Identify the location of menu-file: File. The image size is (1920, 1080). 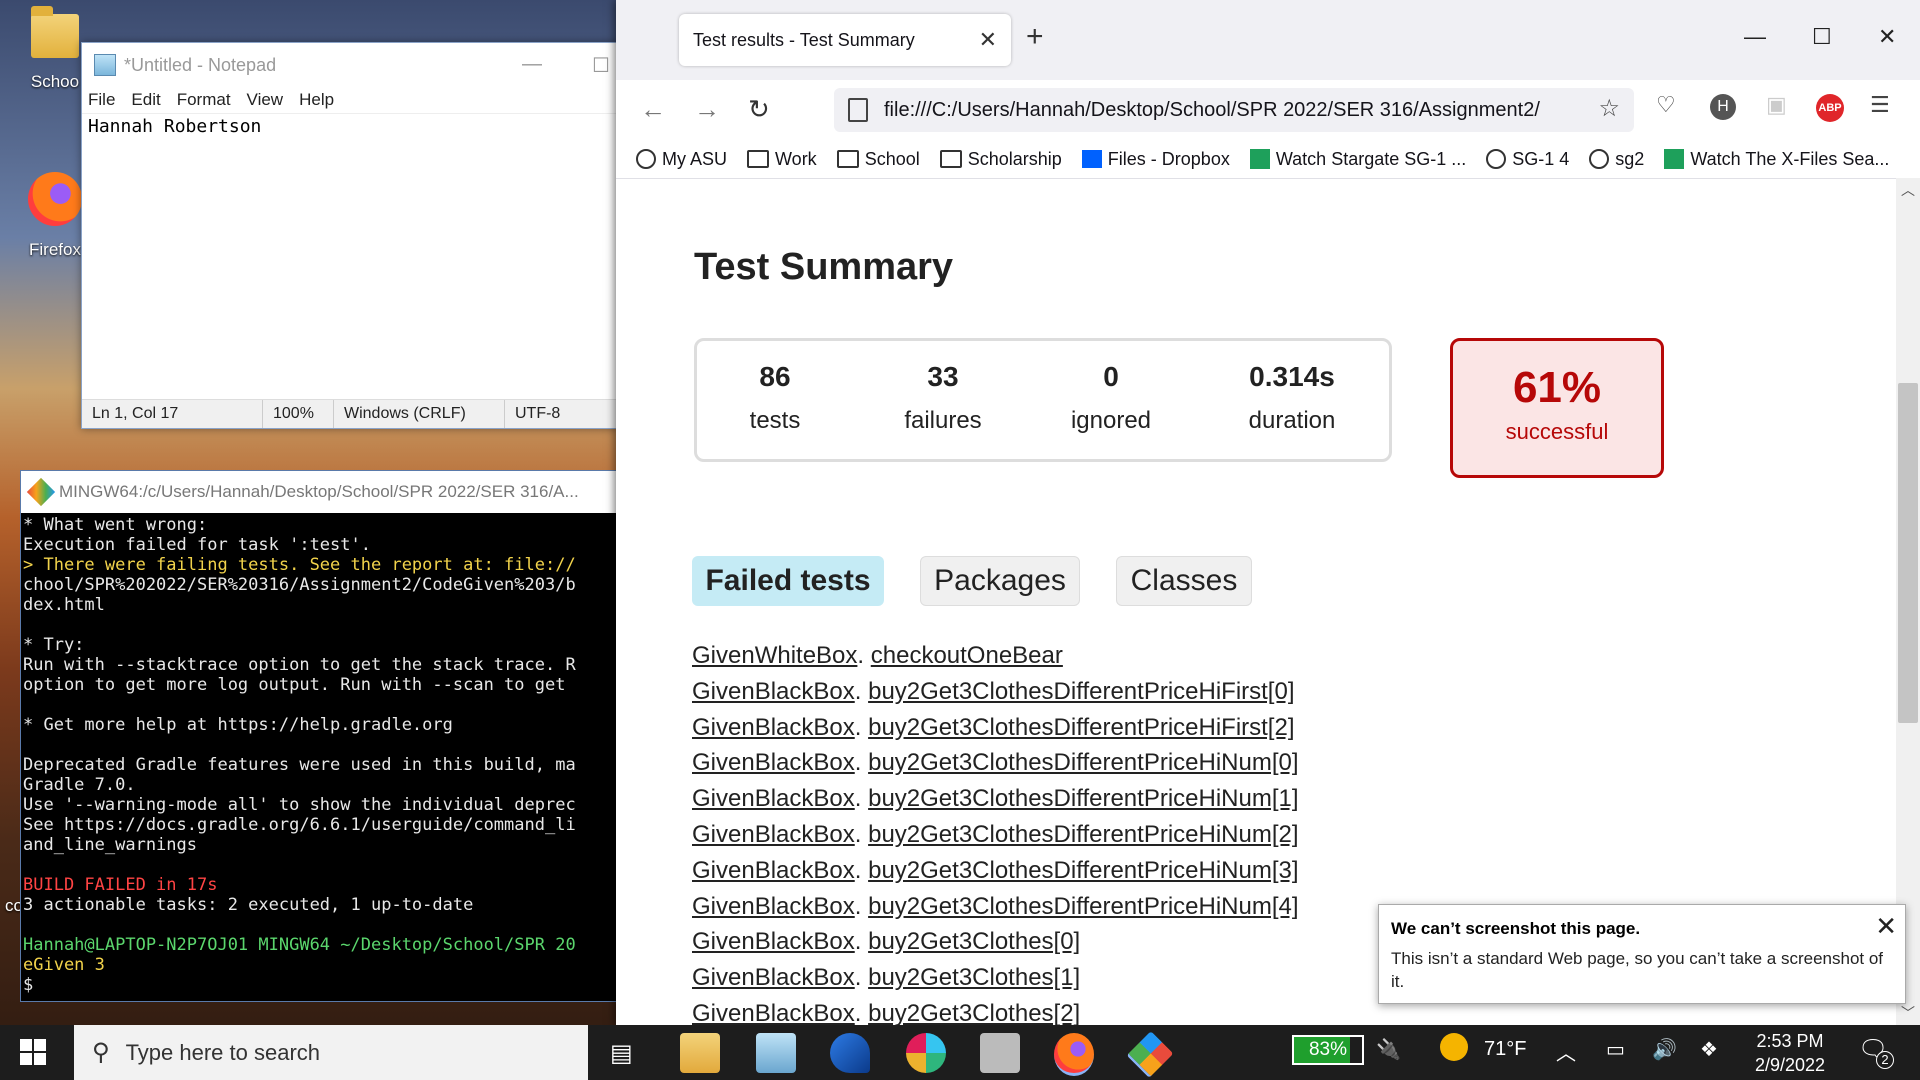
(101, 100).